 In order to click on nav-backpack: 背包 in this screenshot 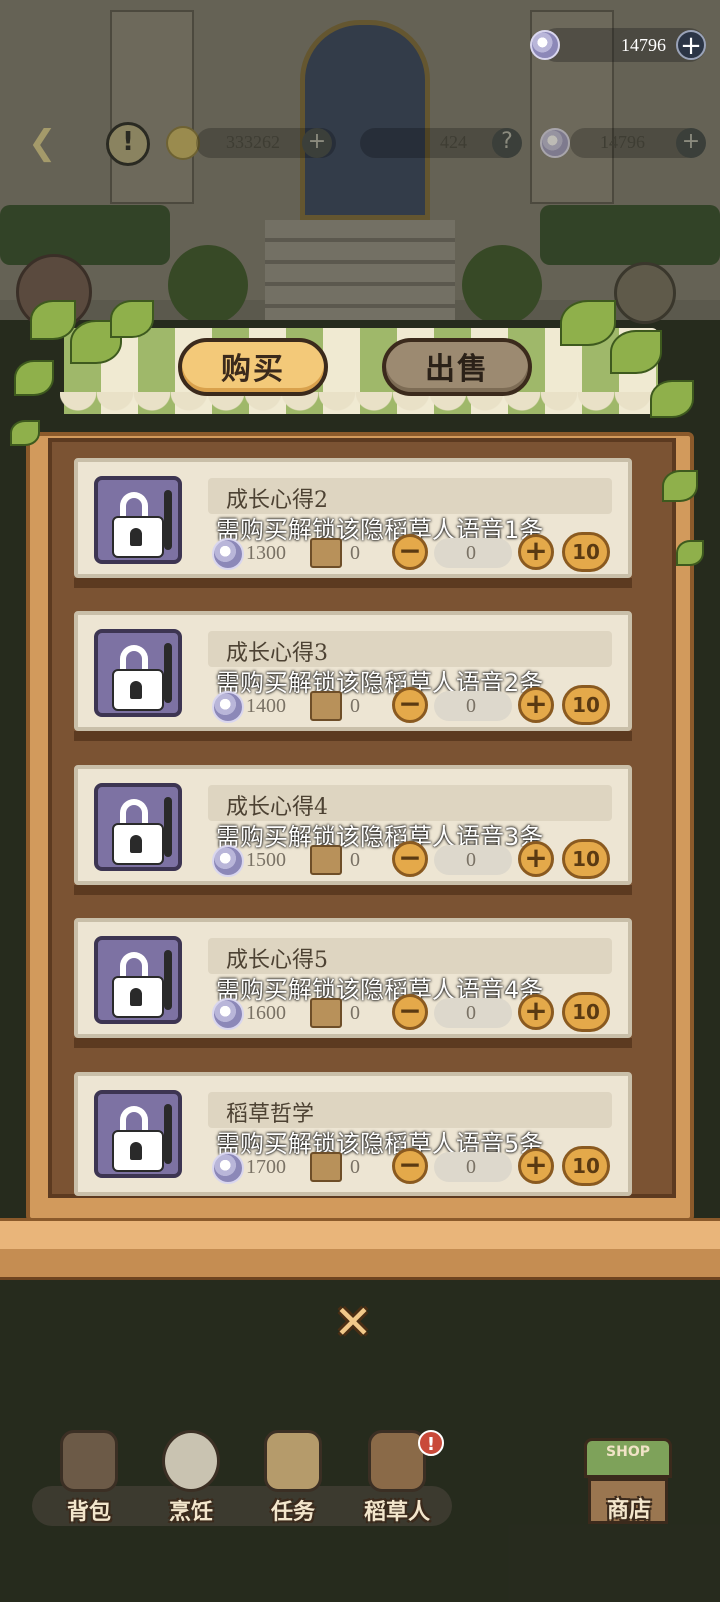, I will do `click(89, 1480)`.